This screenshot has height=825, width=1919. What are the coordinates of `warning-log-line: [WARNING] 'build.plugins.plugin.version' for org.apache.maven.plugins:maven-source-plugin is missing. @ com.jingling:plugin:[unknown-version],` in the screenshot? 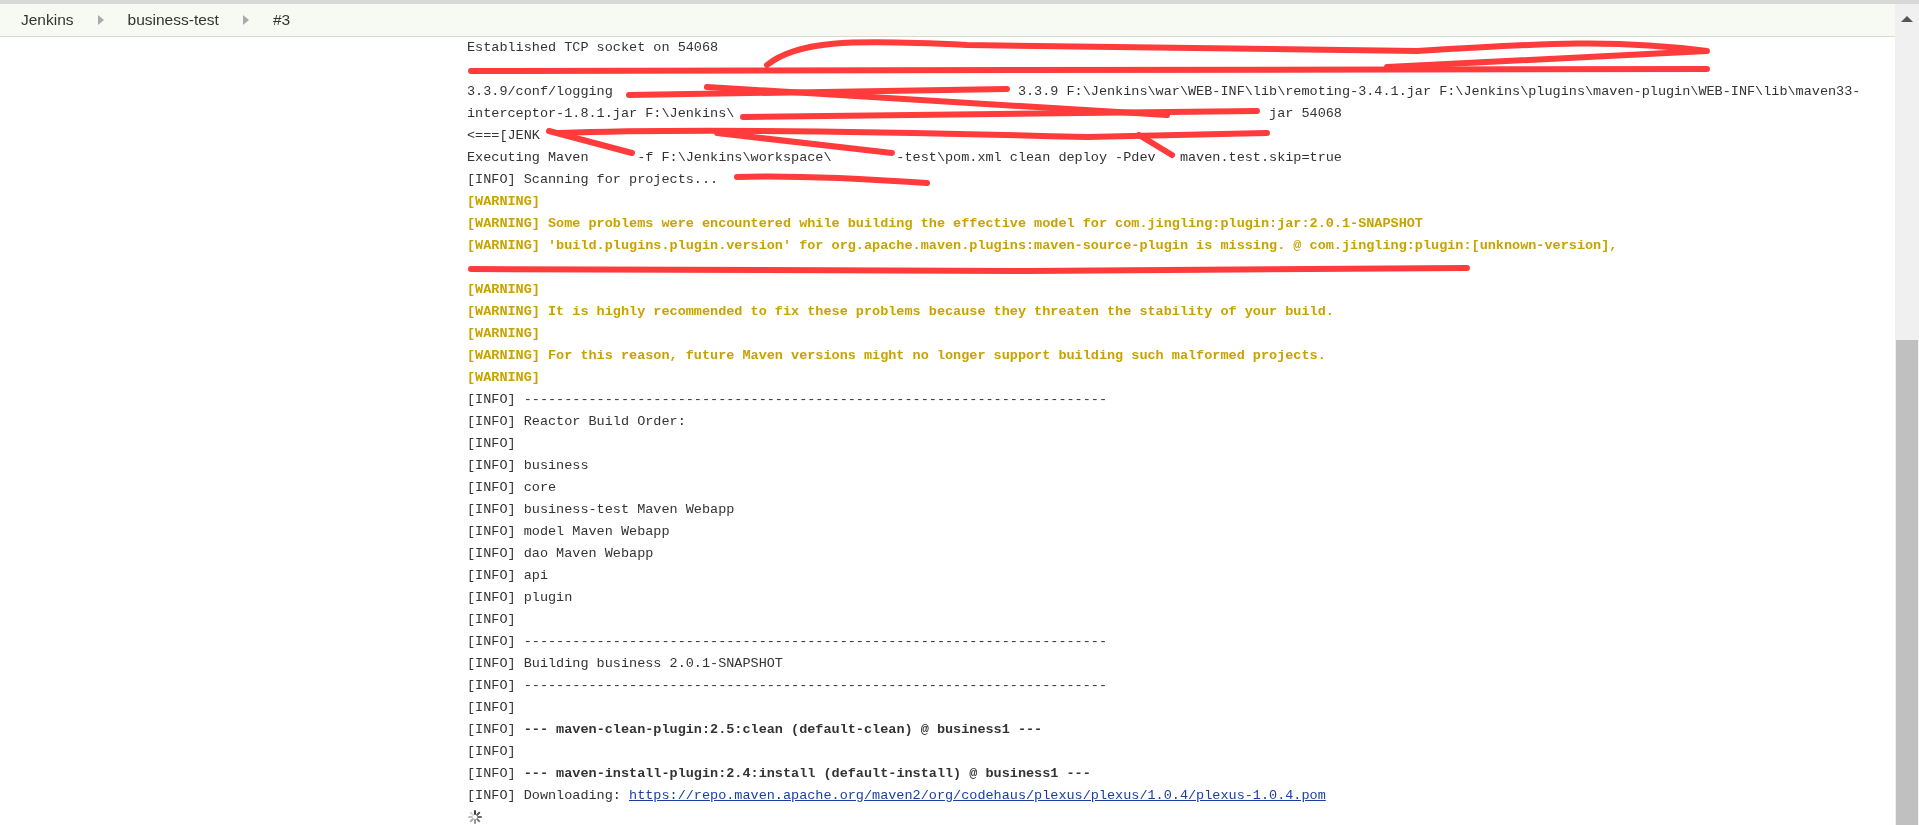 It's located at (1042, 246).